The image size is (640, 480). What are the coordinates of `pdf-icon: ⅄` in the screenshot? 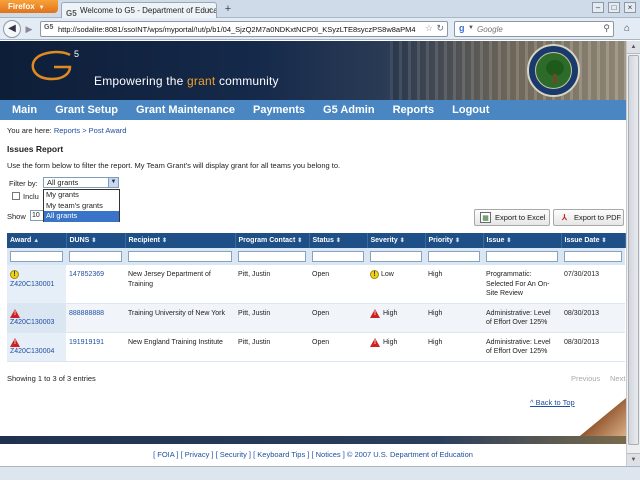 It's located at (564, 217).